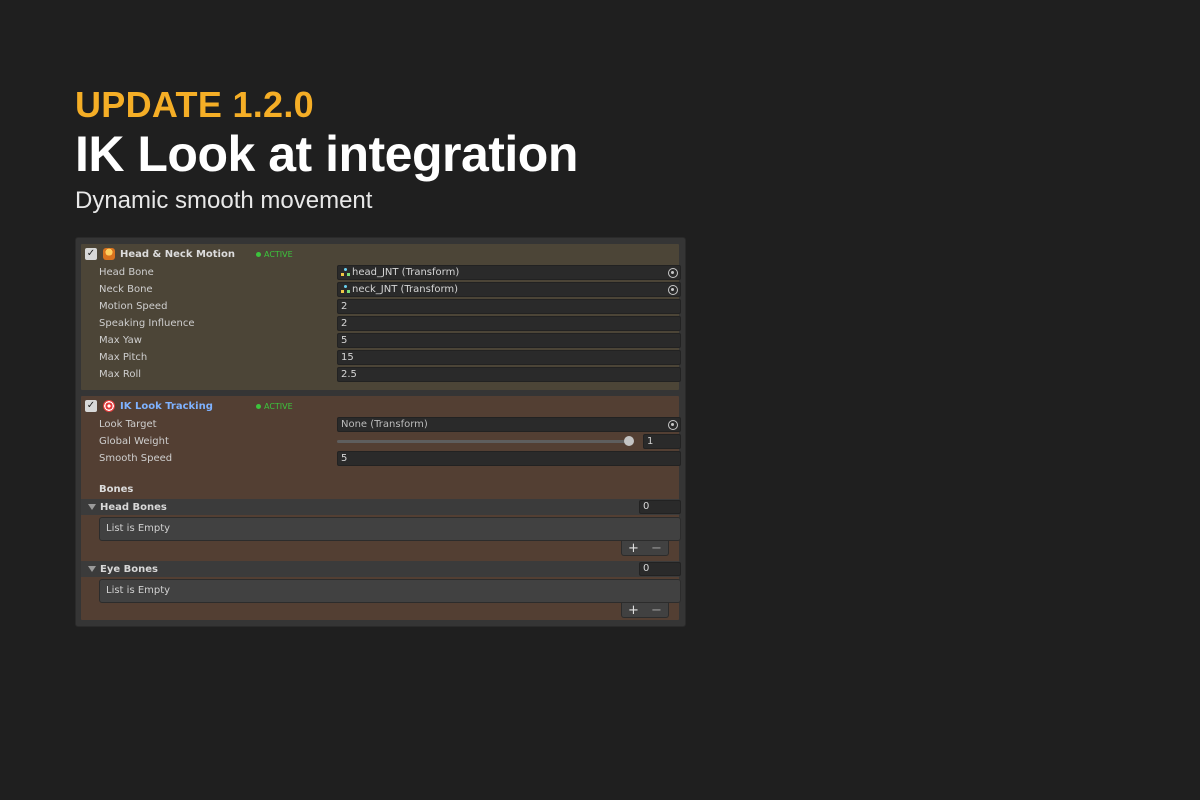 Image resolution: width=1200 pixels, height=800 pixels. I want to click on ik-look-status-label: ACTIVE, so click(278, 406).